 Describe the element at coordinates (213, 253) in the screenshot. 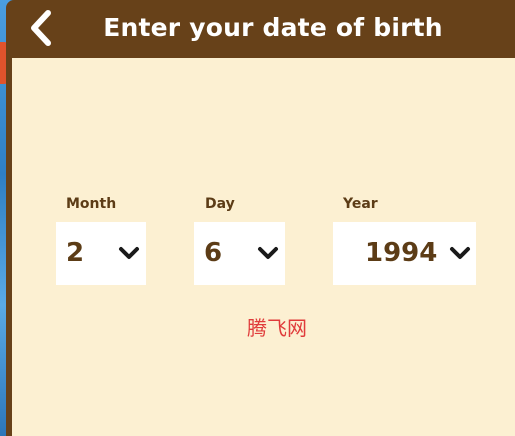

I see `day-value: 6` at that location.